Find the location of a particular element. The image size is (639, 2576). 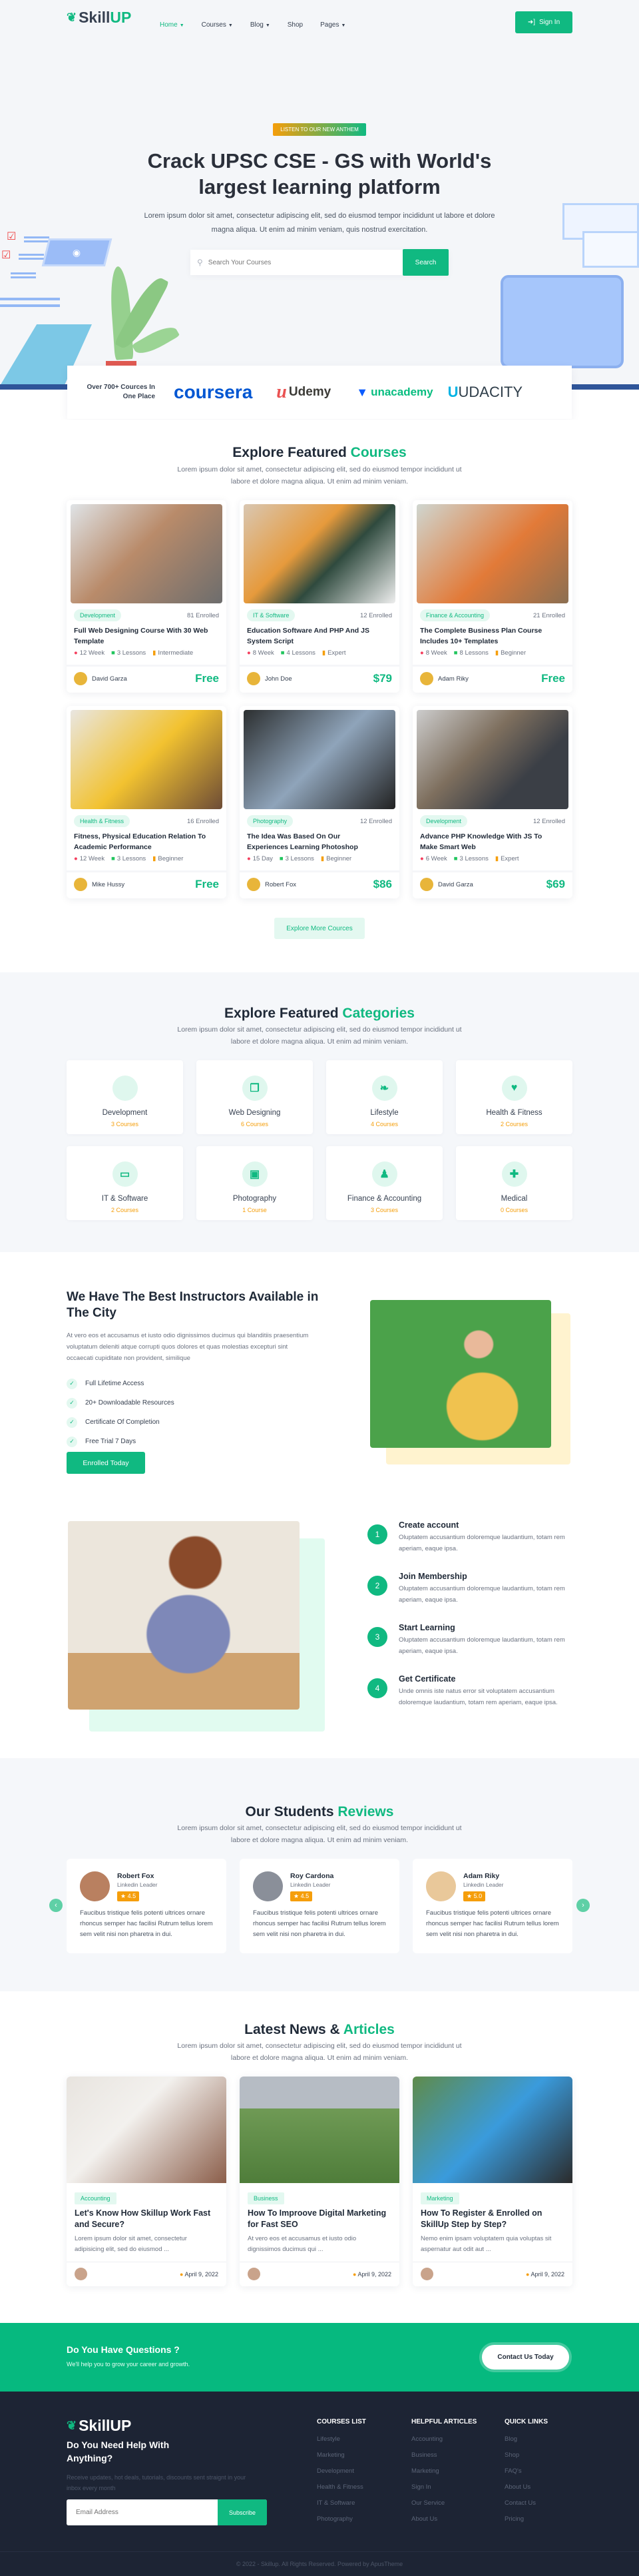

article-category-tag: Accounting is located at coordinates (95, 2198).